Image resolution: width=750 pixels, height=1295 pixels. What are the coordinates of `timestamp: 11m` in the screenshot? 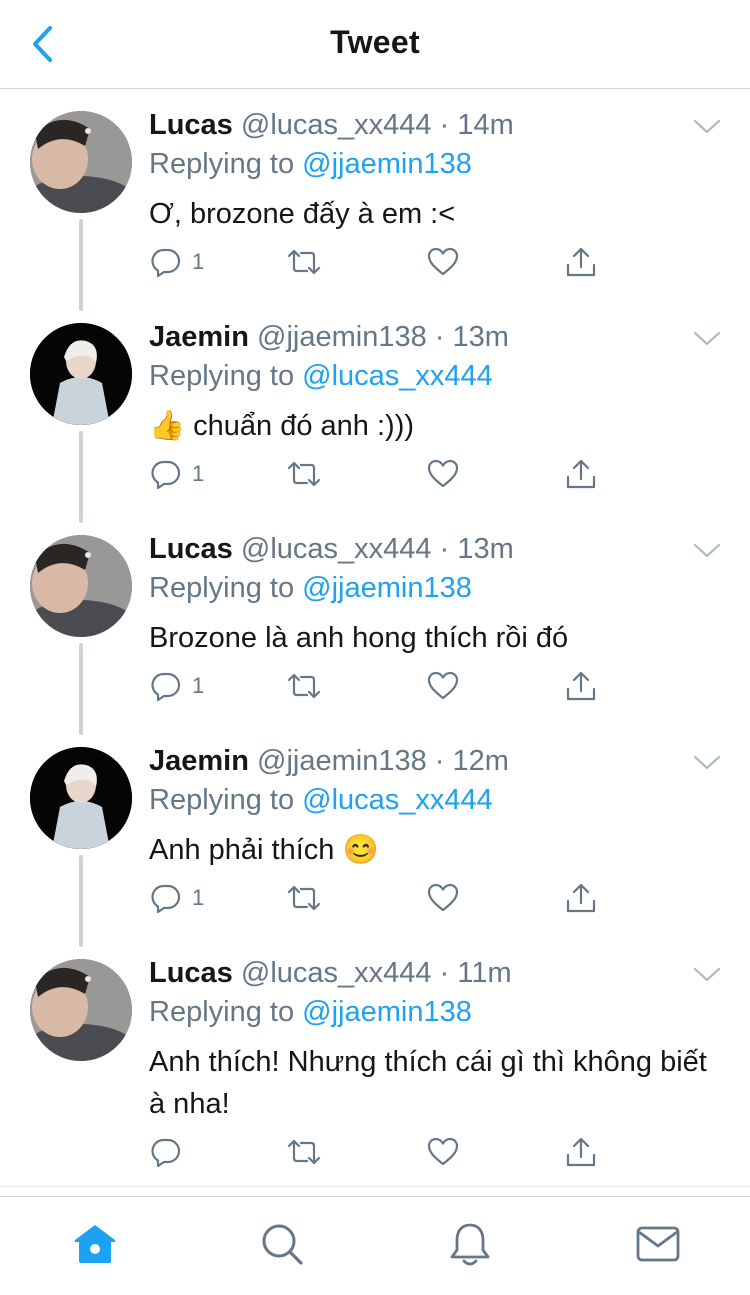 It's located at (484, 973).